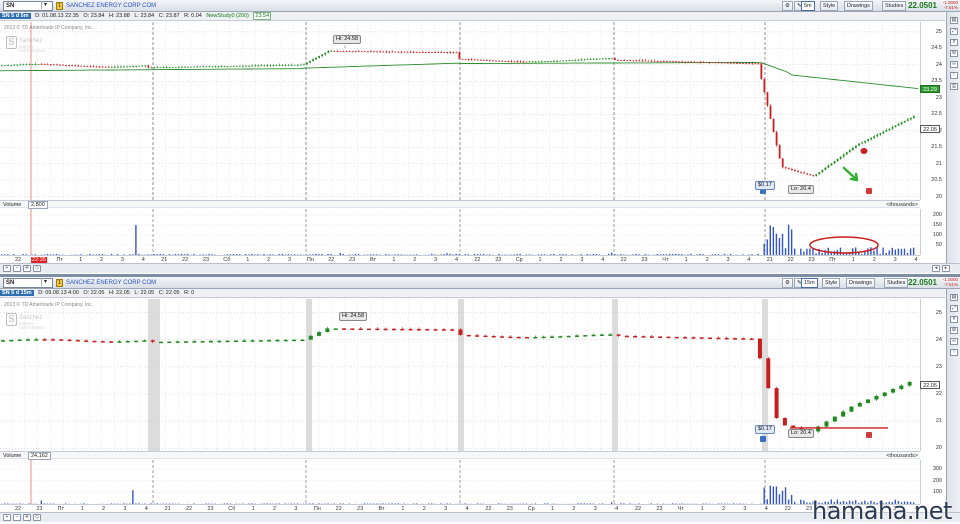 This screenshot has width=960, height=524. Describe the element at coordinates (17, 293) in the screenshot. I see `chart-symbol-tag: SN 5 d 15m` at that location.